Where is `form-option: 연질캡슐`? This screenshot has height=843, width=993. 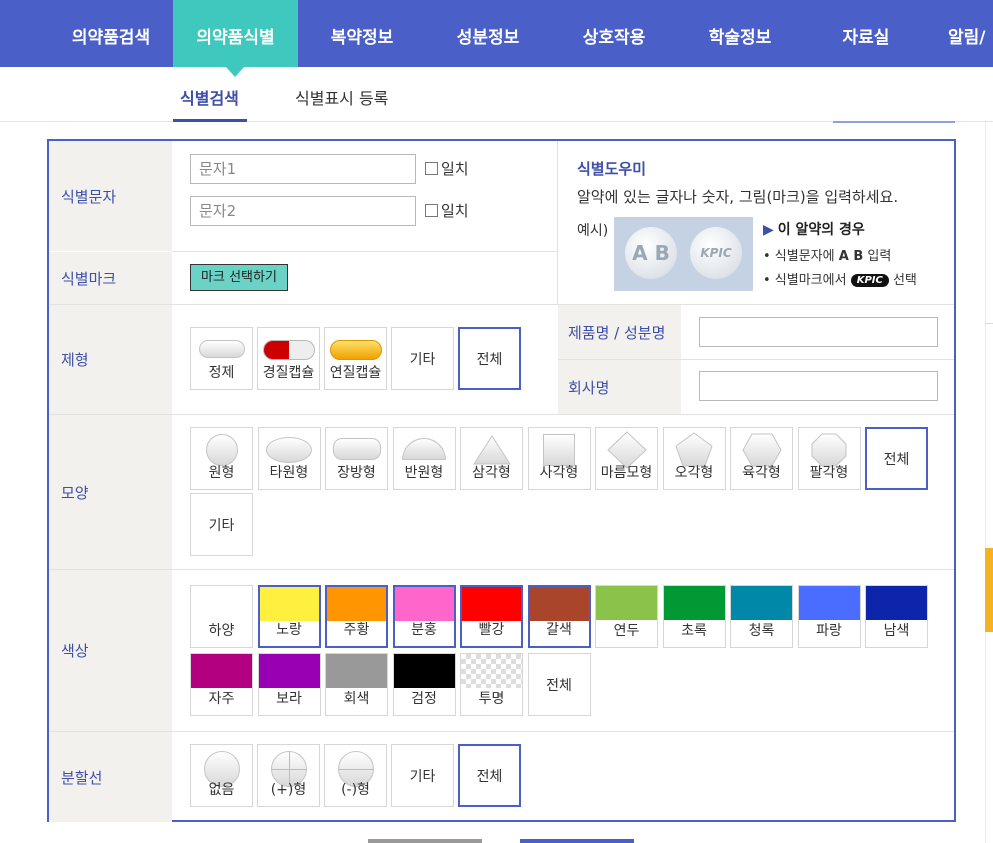
form-option: 연질캡슐 is located at coordinates (355, 358).